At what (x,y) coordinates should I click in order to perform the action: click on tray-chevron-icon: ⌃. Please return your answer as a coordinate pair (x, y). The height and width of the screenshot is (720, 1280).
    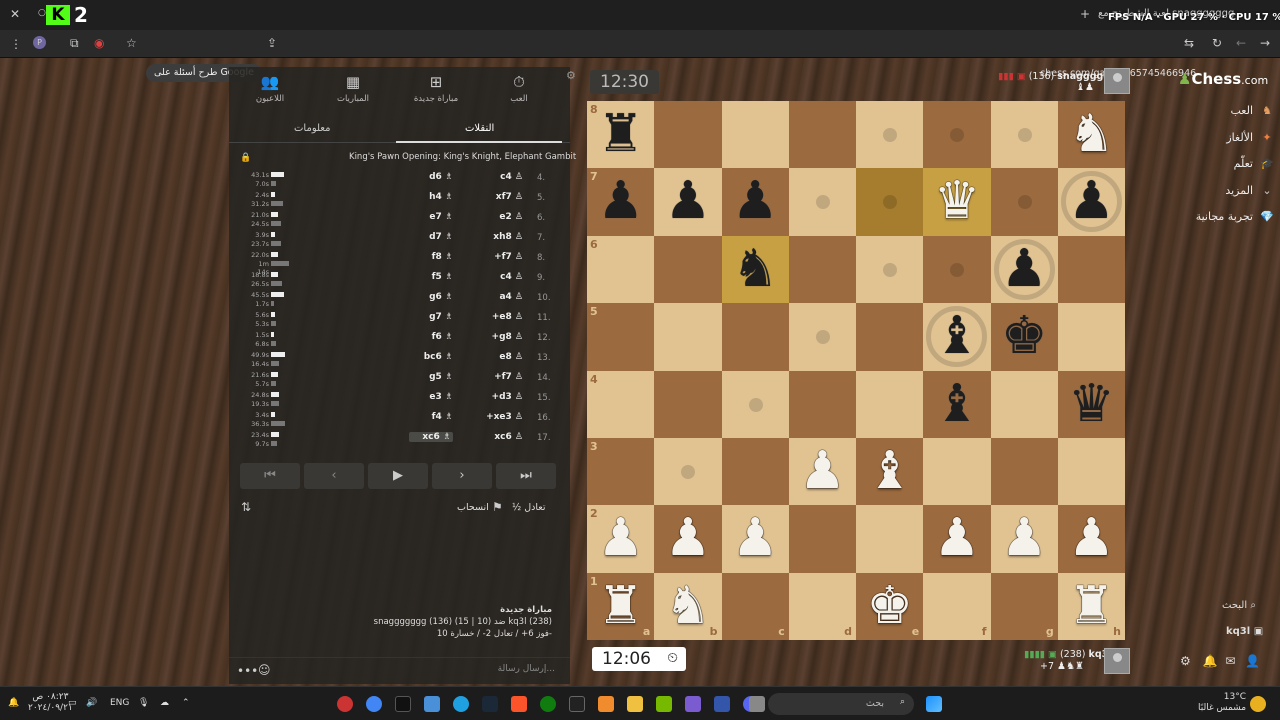
    Looking at the image, I should click on (186, 703).